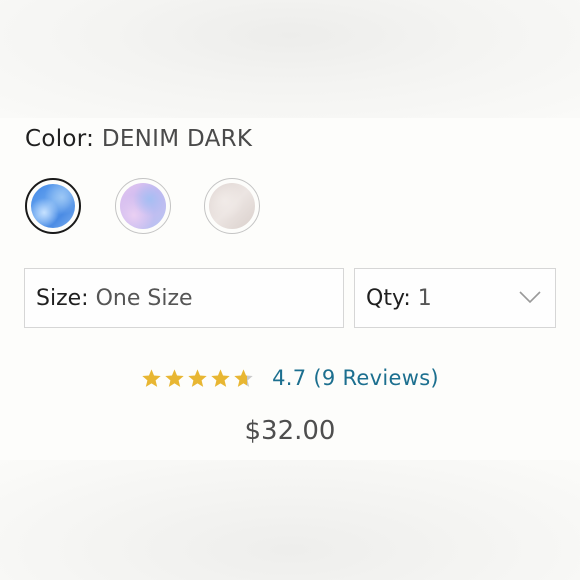 This screenshot has width=580, height=580. I want to click on swatch-denim-dark-fill, so click(53, 206).